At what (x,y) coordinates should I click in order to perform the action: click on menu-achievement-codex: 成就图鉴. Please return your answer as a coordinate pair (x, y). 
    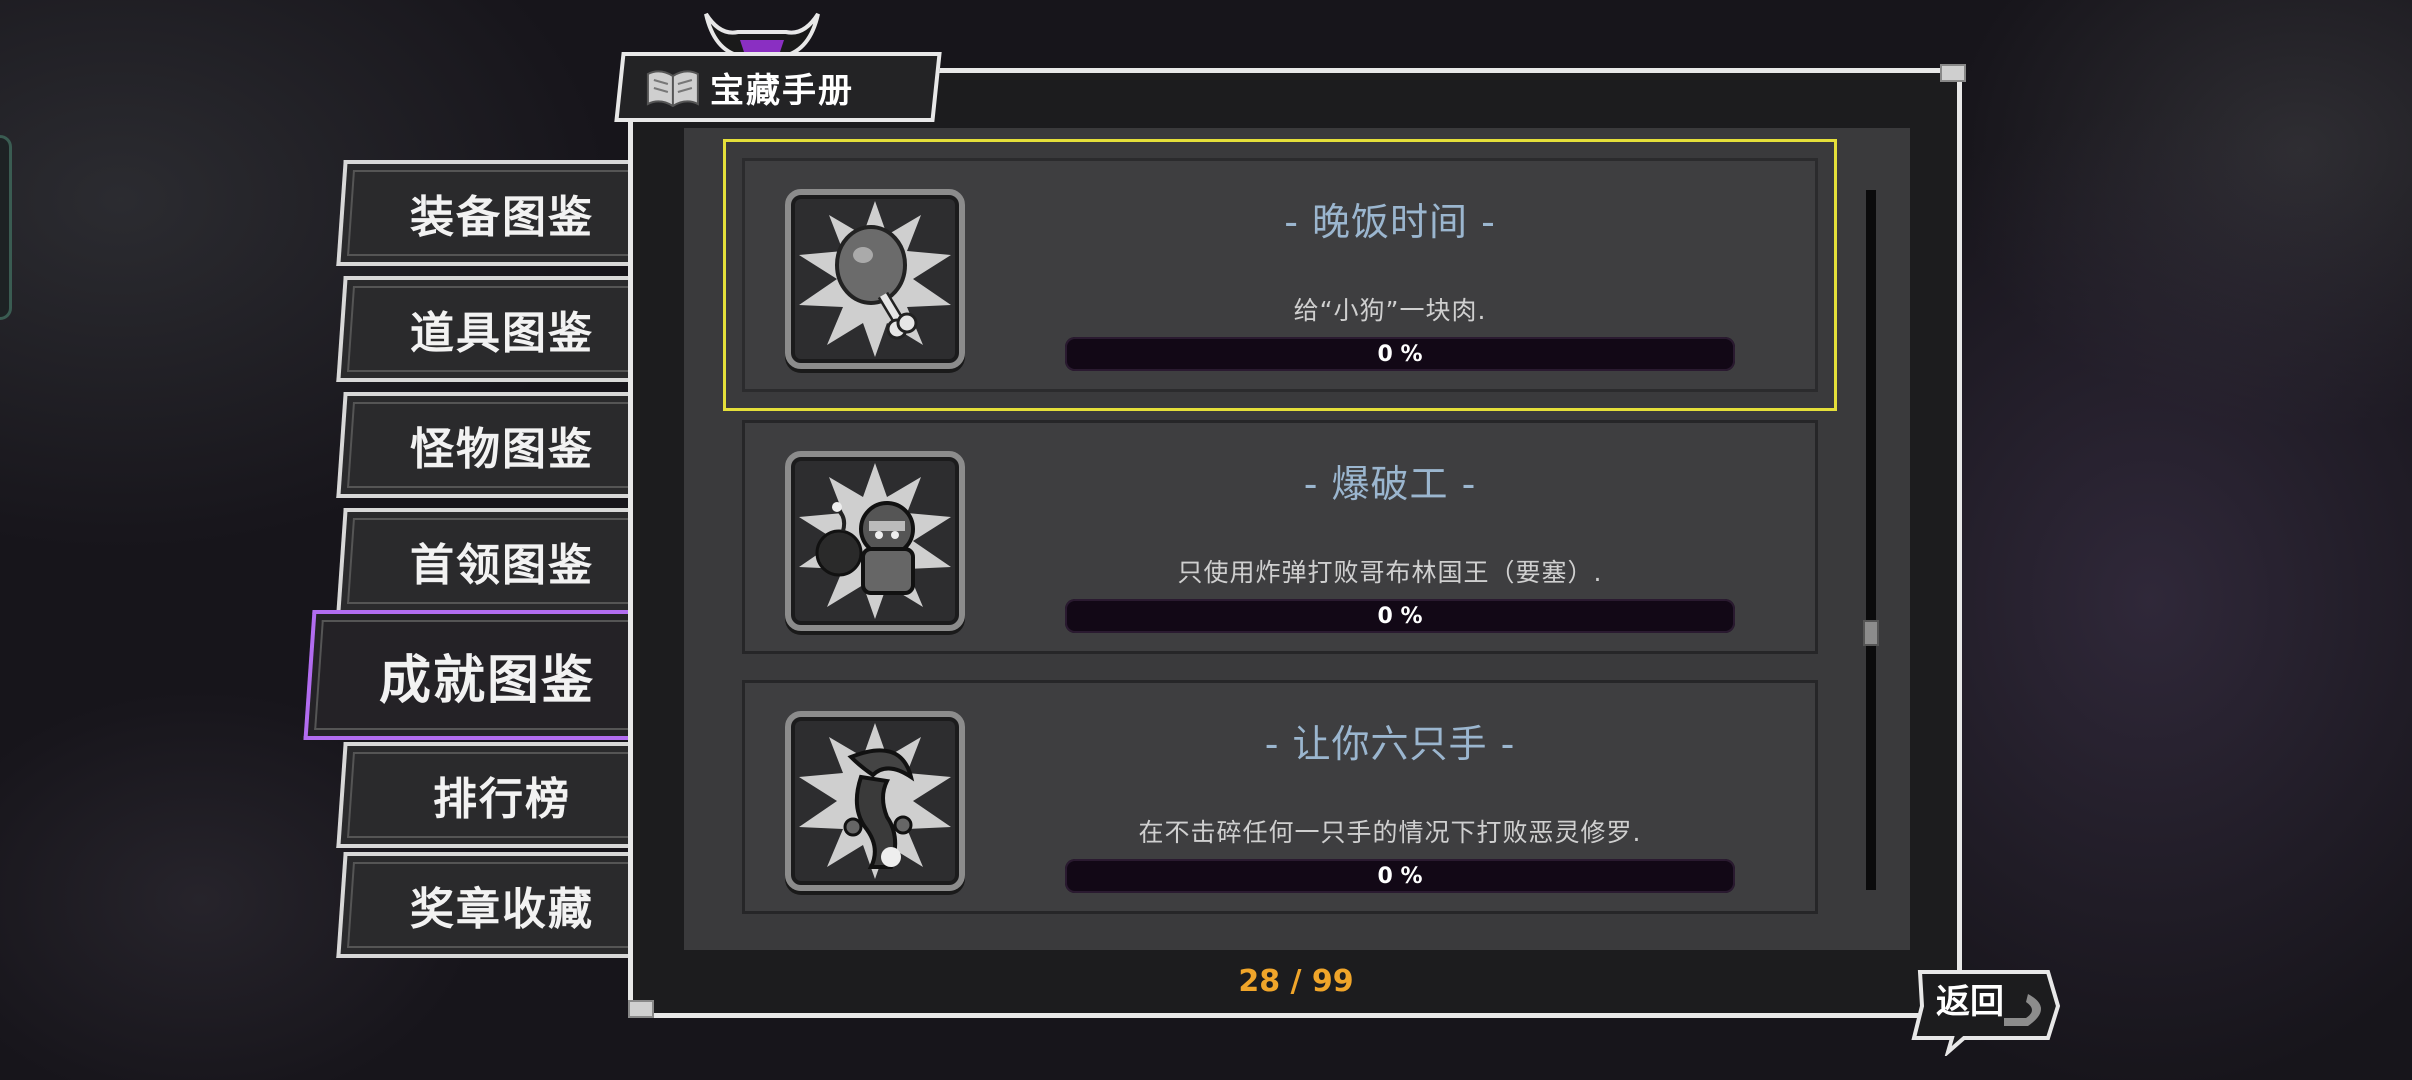
    Looking at the image, I should click on (475, 675).